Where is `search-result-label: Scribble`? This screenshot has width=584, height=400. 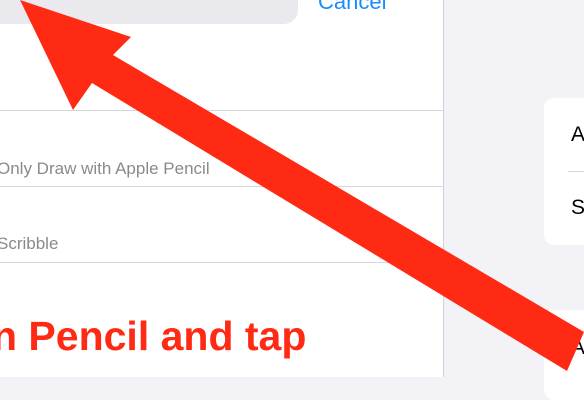 search-result-label: Scribble is located at coordinates (29, 243).